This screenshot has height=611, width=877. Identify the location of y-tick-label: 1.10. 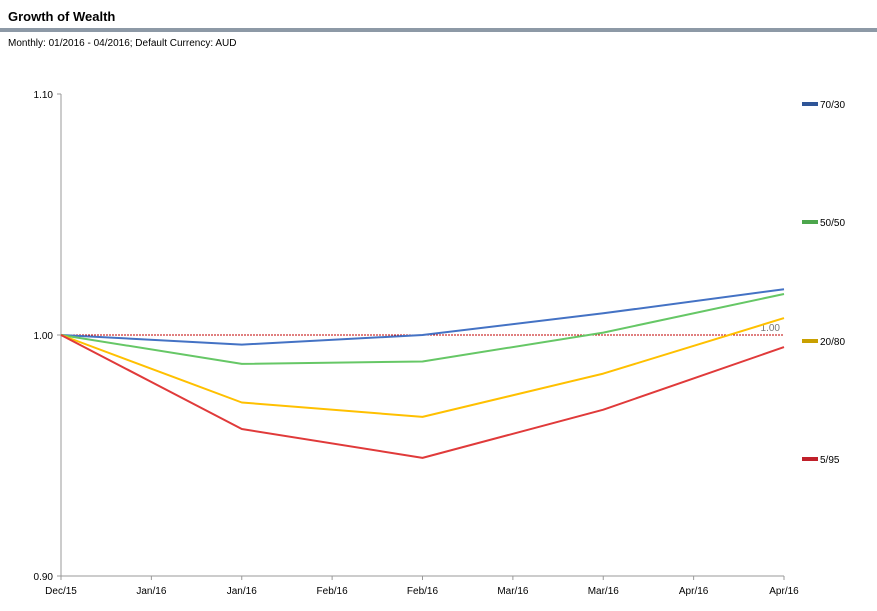
(44, 95).